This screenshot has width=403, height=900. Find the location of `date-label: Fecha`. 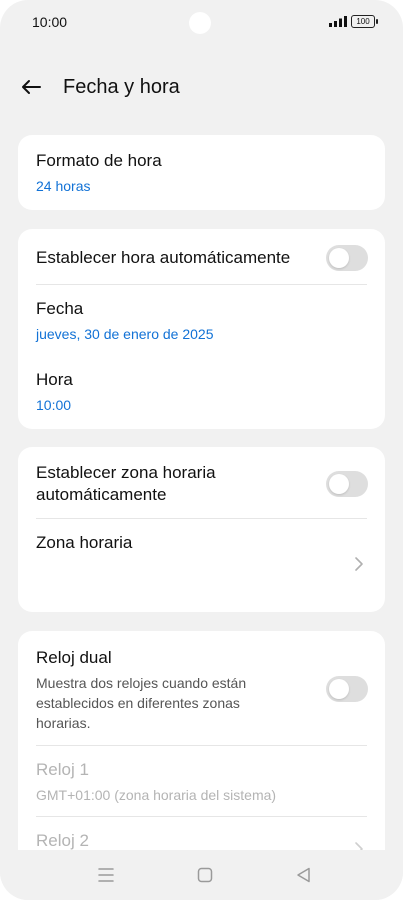

date-label: Fecha is located at coordinates (60, 308).